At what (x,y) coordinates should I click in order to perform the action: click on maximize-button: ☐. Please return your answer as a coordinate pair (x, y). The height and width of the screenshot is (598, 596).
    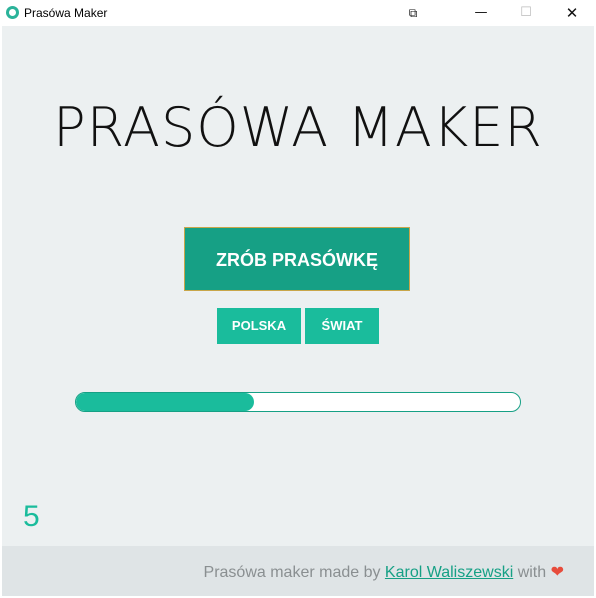
    Looking at the image, I should click on (526, 13).